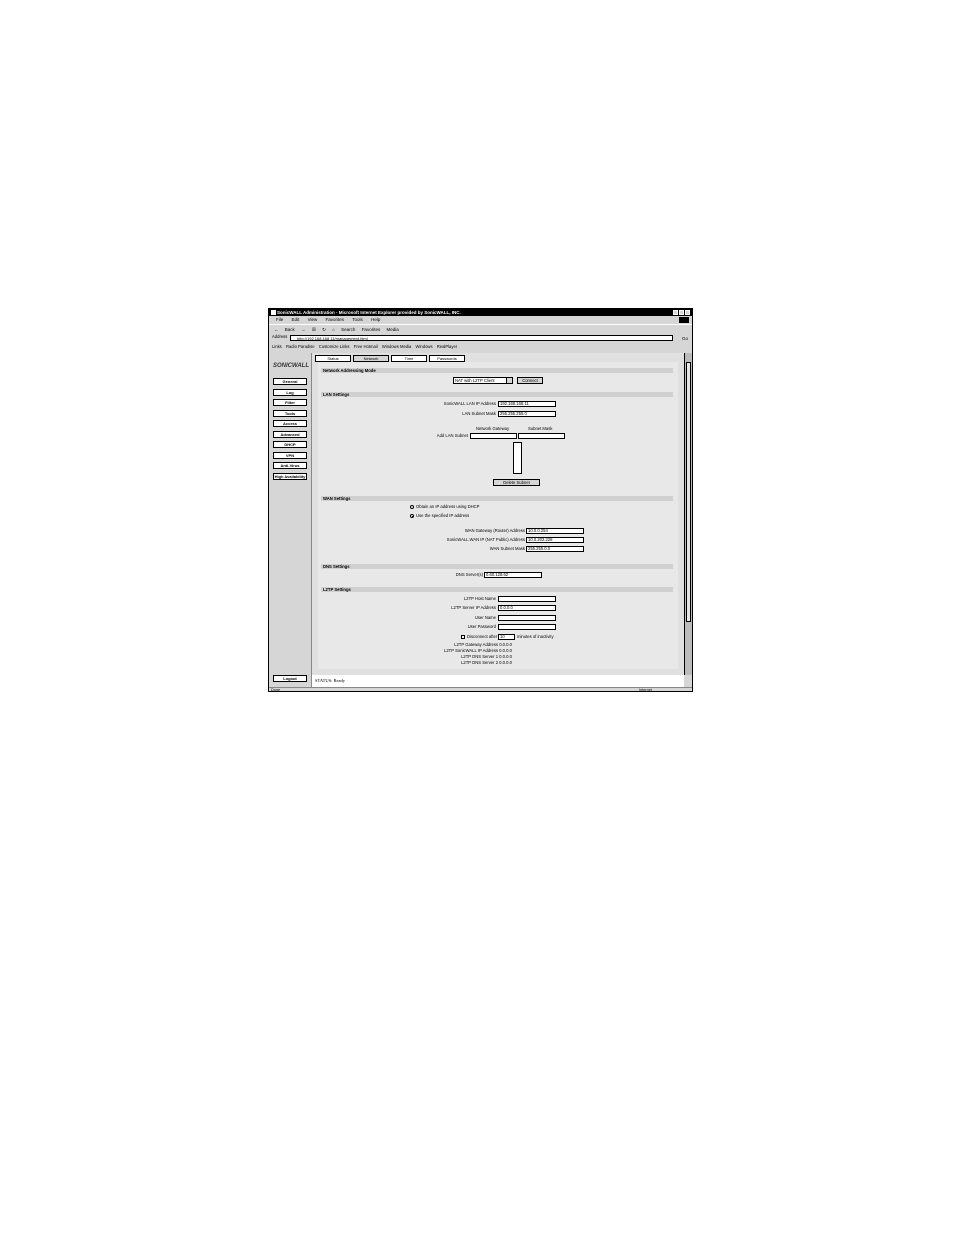  What do you see at coordinates (284, 329) in the screenshot?
I see `back-button: ← Back` at bounding box center [284, 329].